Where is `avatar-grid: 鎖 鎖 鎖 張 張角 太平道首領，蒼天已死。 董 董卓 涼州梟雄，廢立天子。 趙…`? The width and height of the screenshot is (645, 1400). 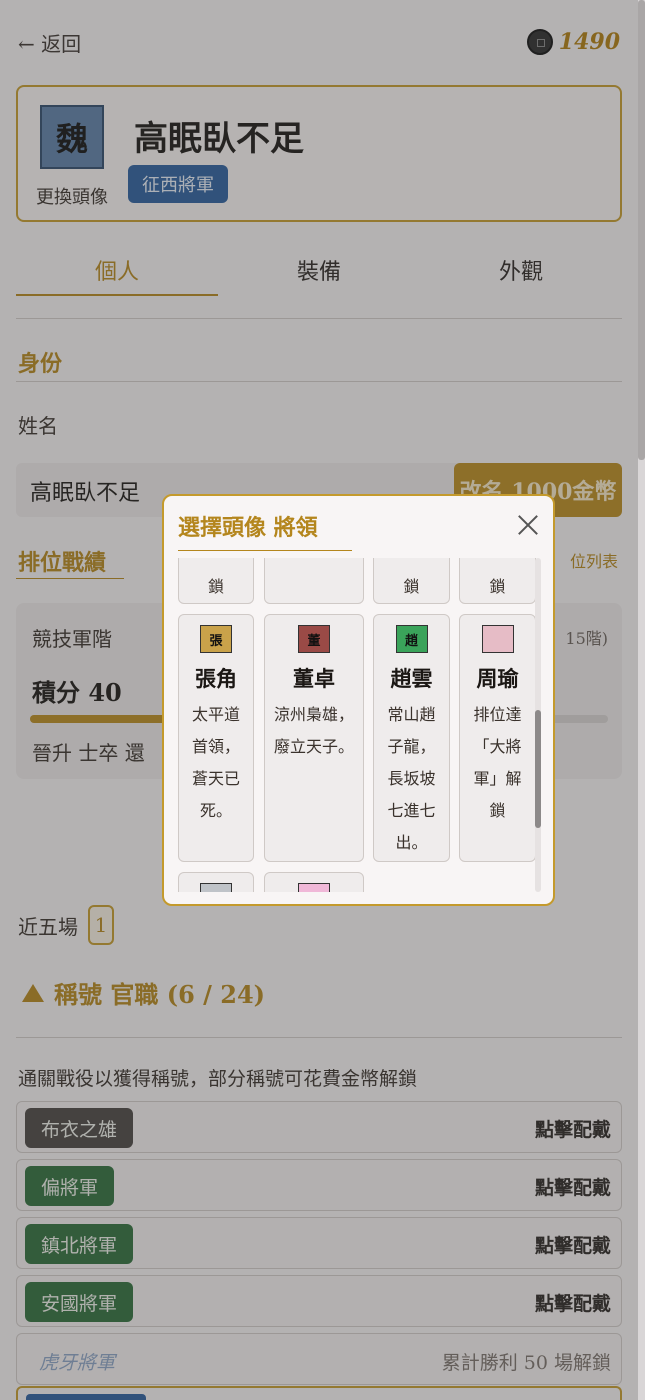
avatar-grid: 鎖 鎖 鎖 張 張角 太平道首領，蒼天已死。 董 董卓 涼州梟雄，廢立天子。 趙… is located at coordinates (356, 725).